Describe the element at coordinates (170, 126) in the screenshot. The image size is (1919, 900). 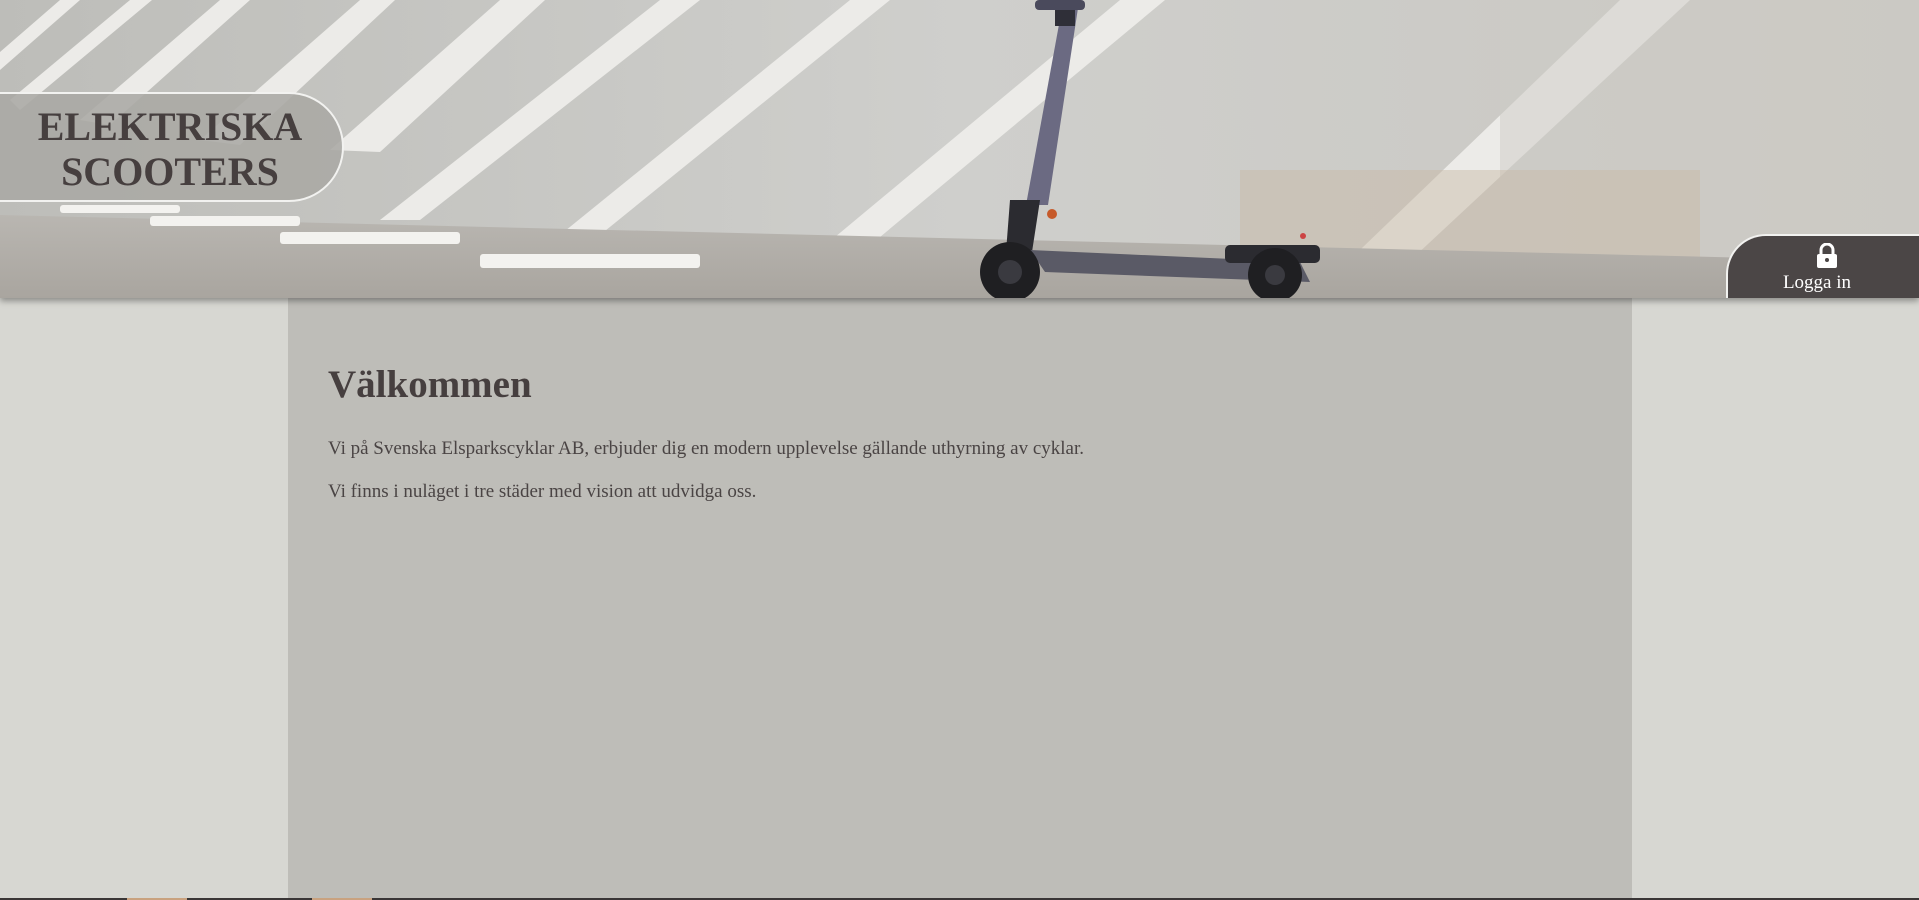
I see `logo-line-1: ELEKTRISKA` at that location.